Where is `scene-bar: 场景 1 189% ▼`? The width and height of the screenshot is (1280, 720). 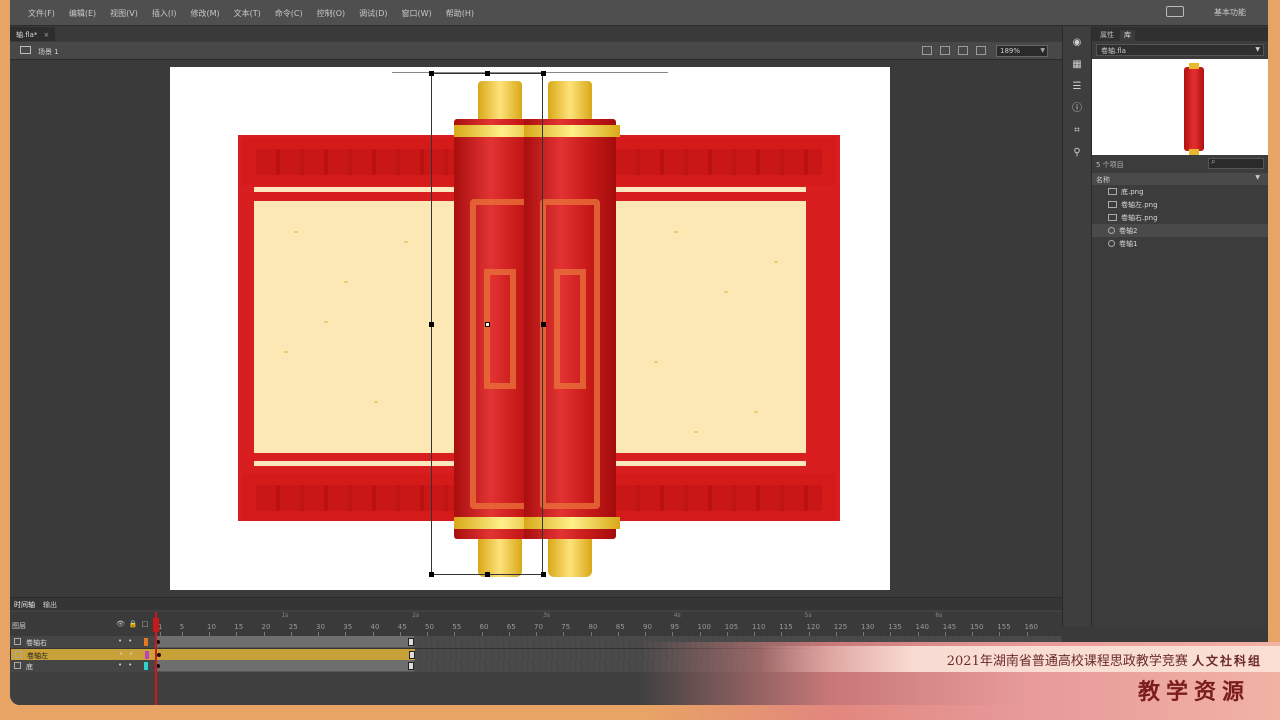
scene-bar: 场景 1 189% ▼ is located at coordinates (536, 51).